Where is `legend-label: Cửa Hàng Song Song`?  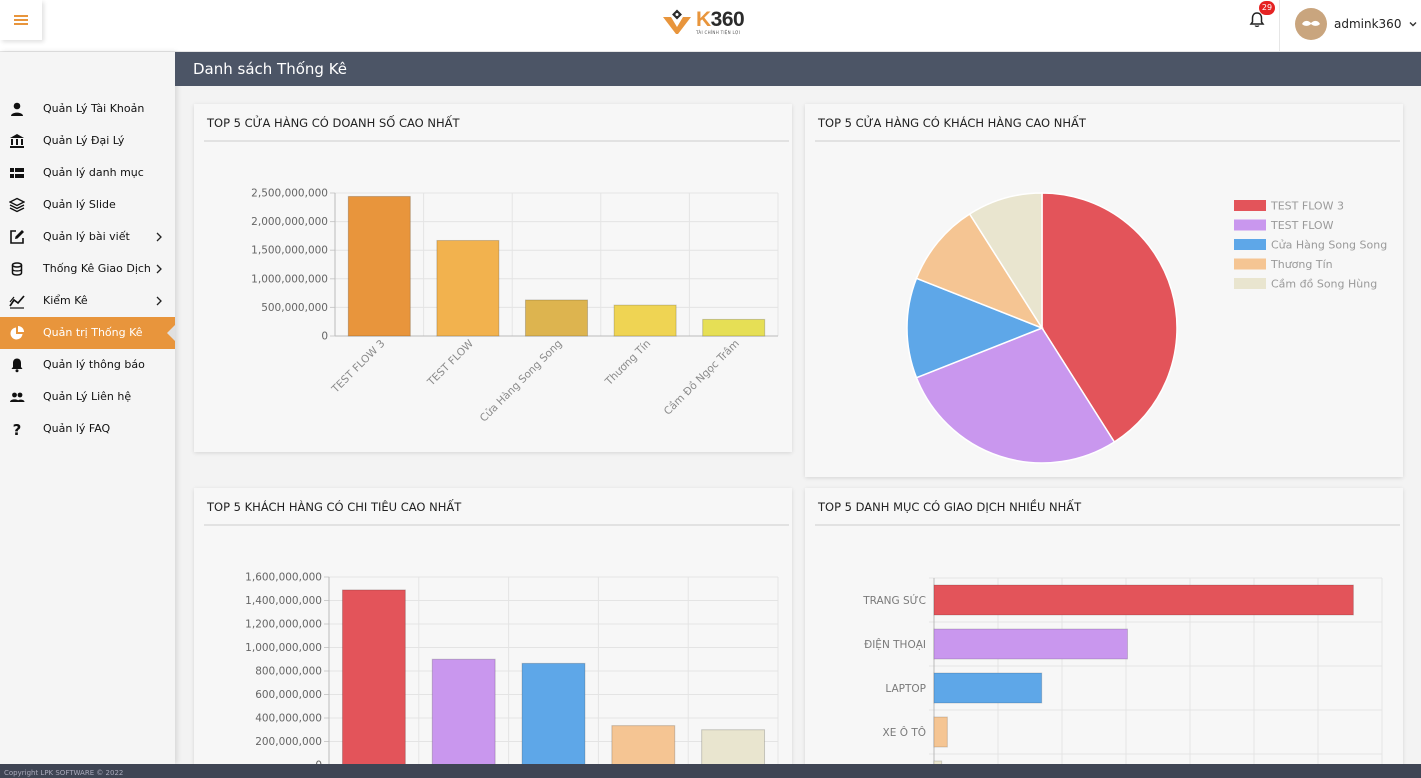 legend-label: Cửa Hàng Song Song is located at coordinates (1329, 245).